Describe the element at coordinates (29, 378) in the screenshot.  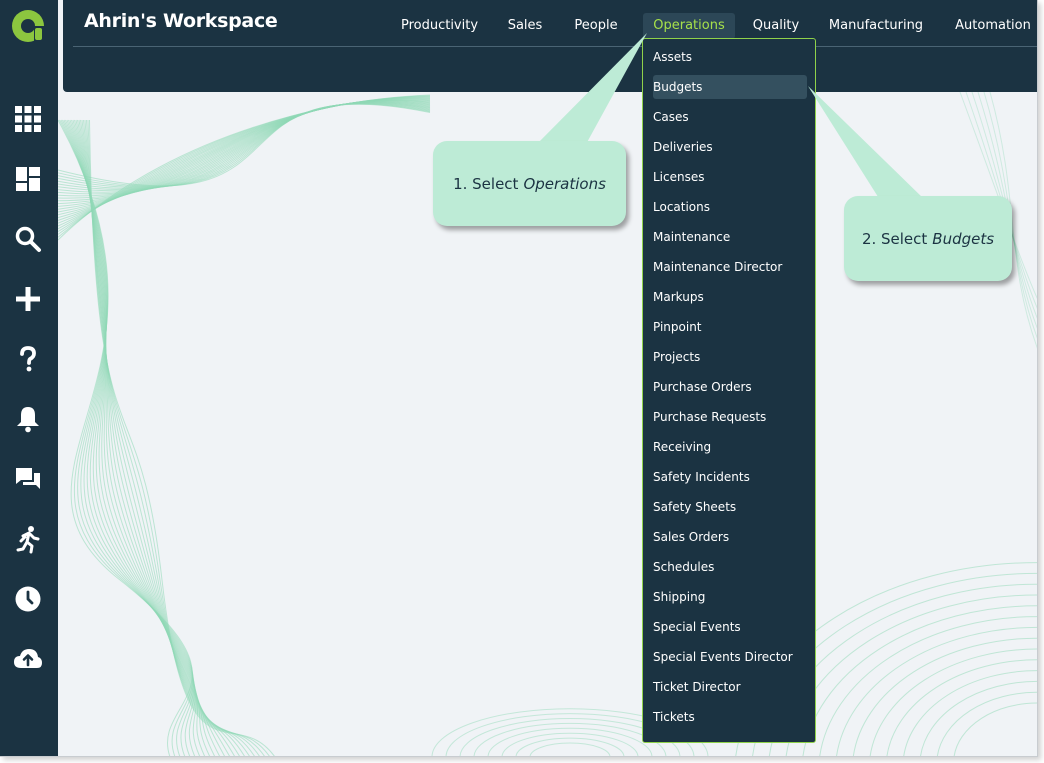
I see `left-rail` at that location.